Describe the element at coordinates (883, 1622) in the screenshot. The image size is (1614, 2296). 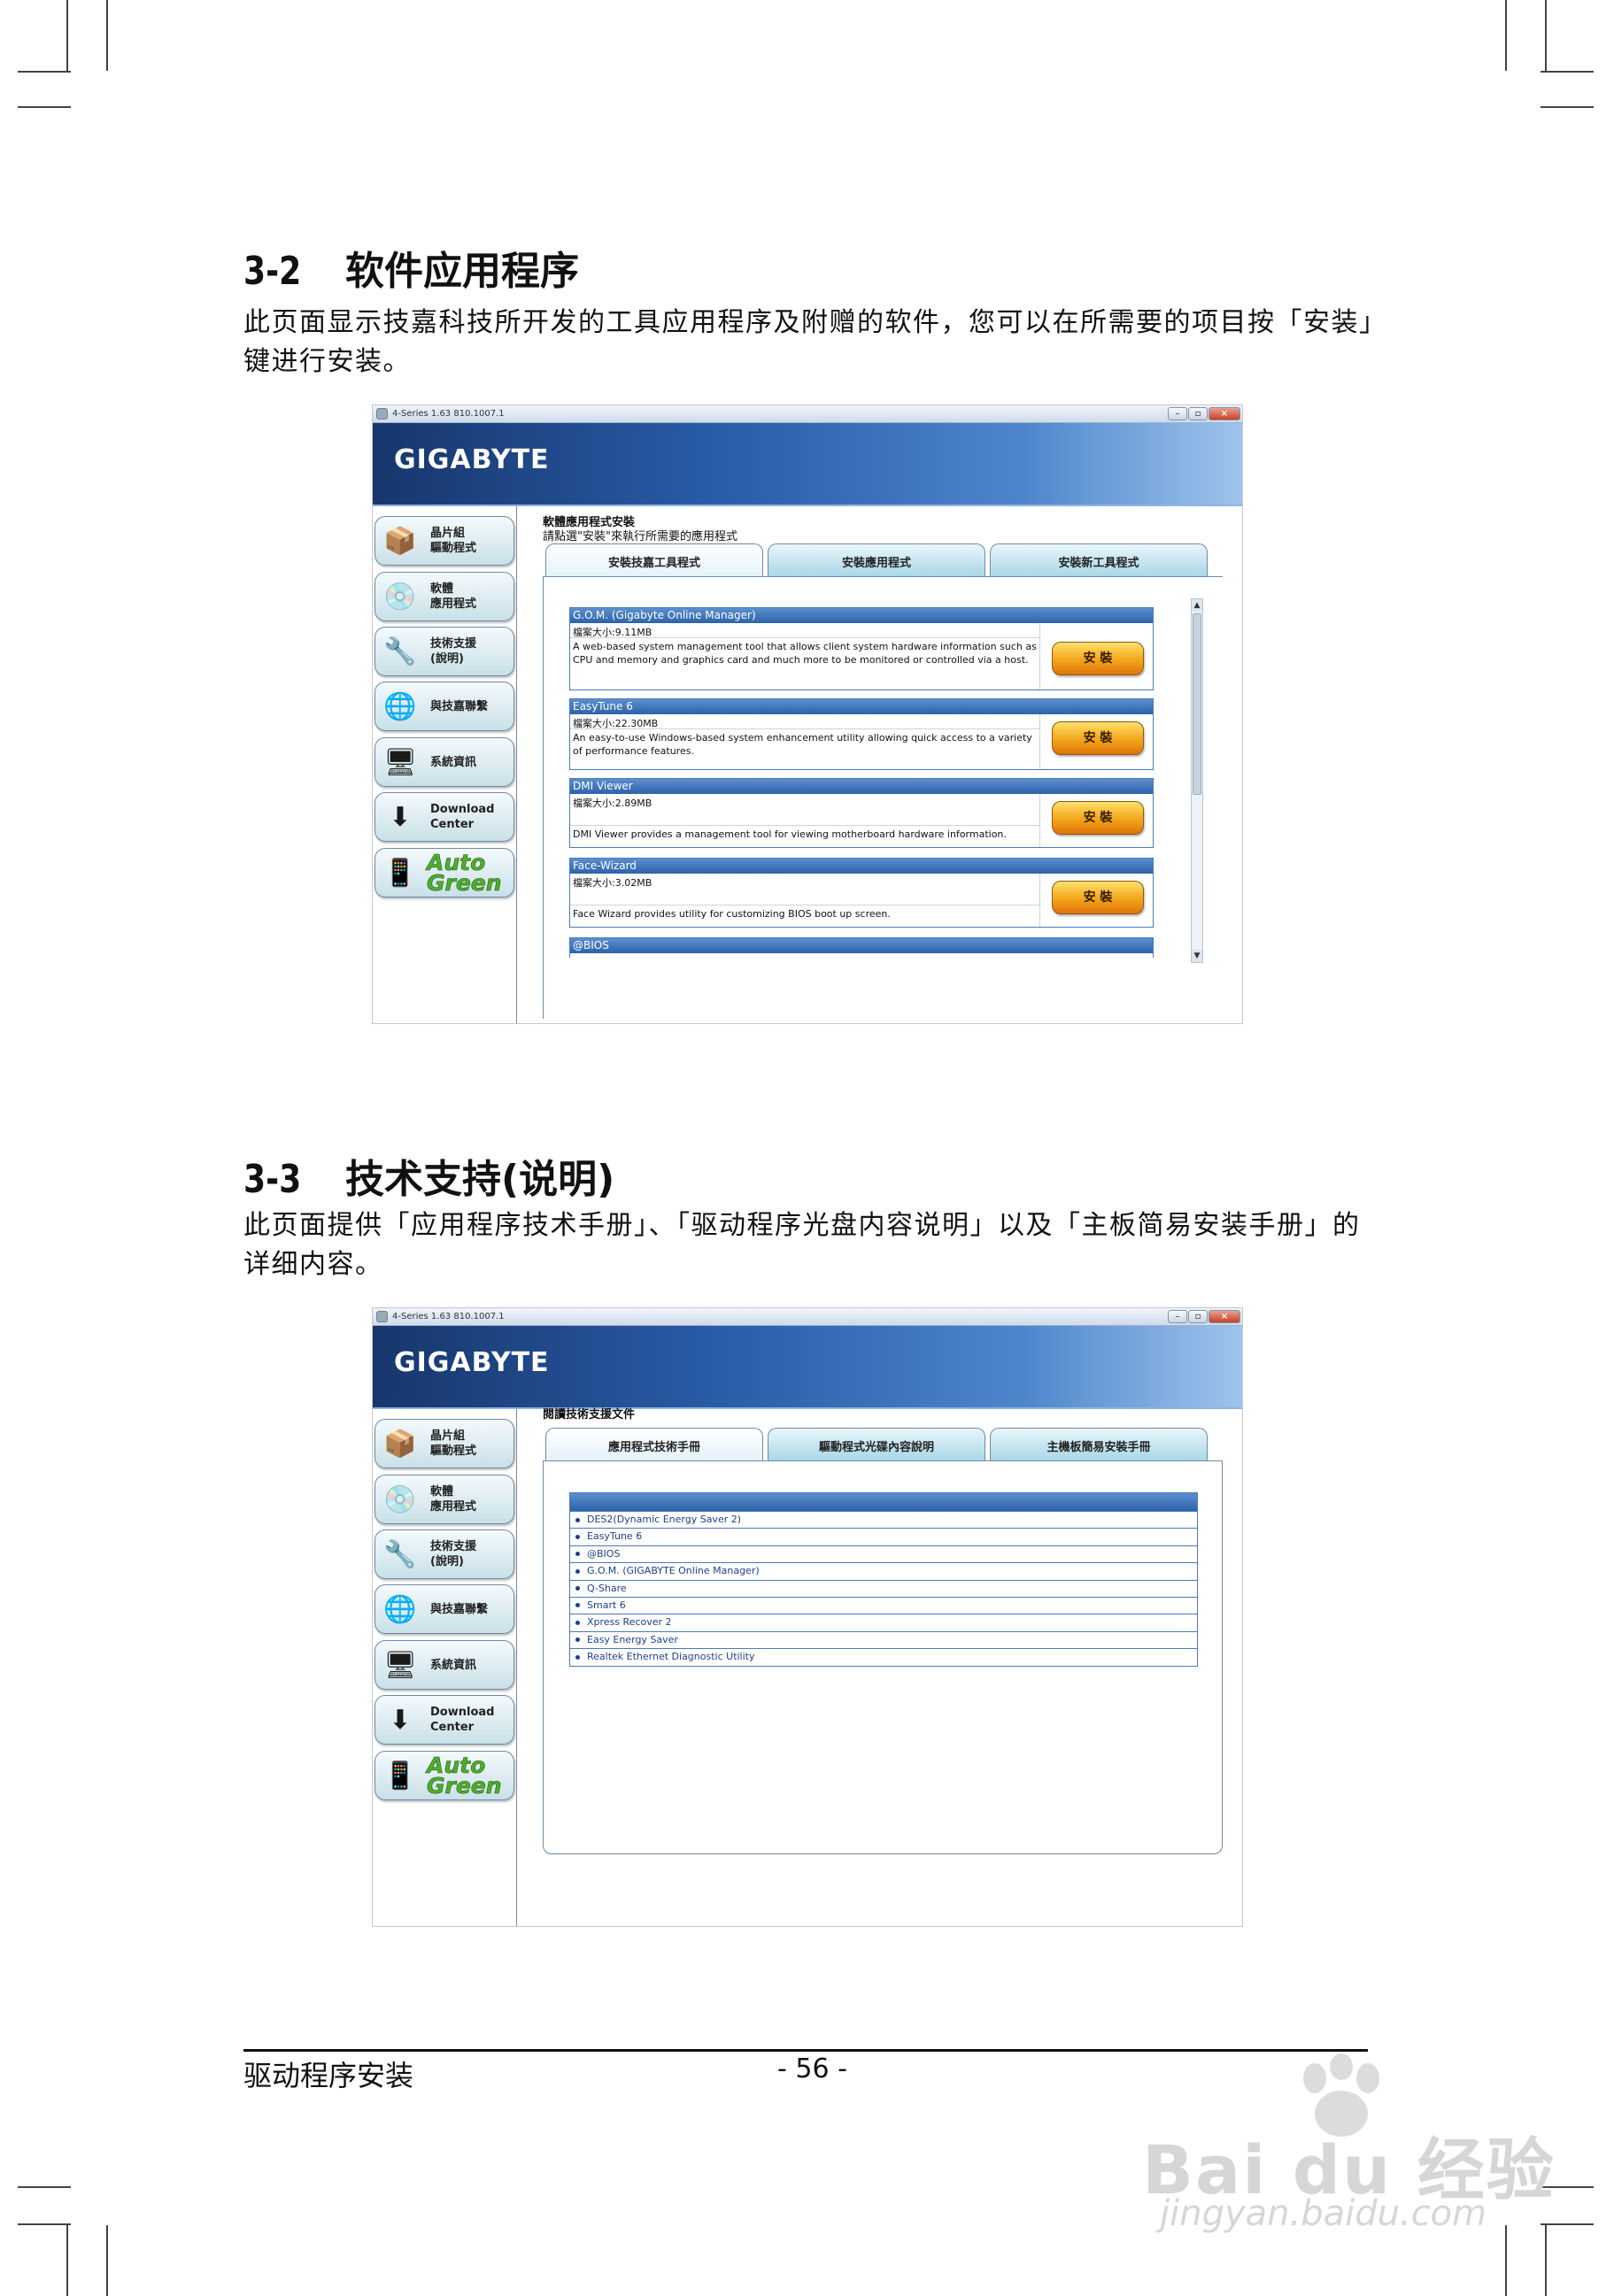
I see `document-link: Xpress Recover 2` at that location.